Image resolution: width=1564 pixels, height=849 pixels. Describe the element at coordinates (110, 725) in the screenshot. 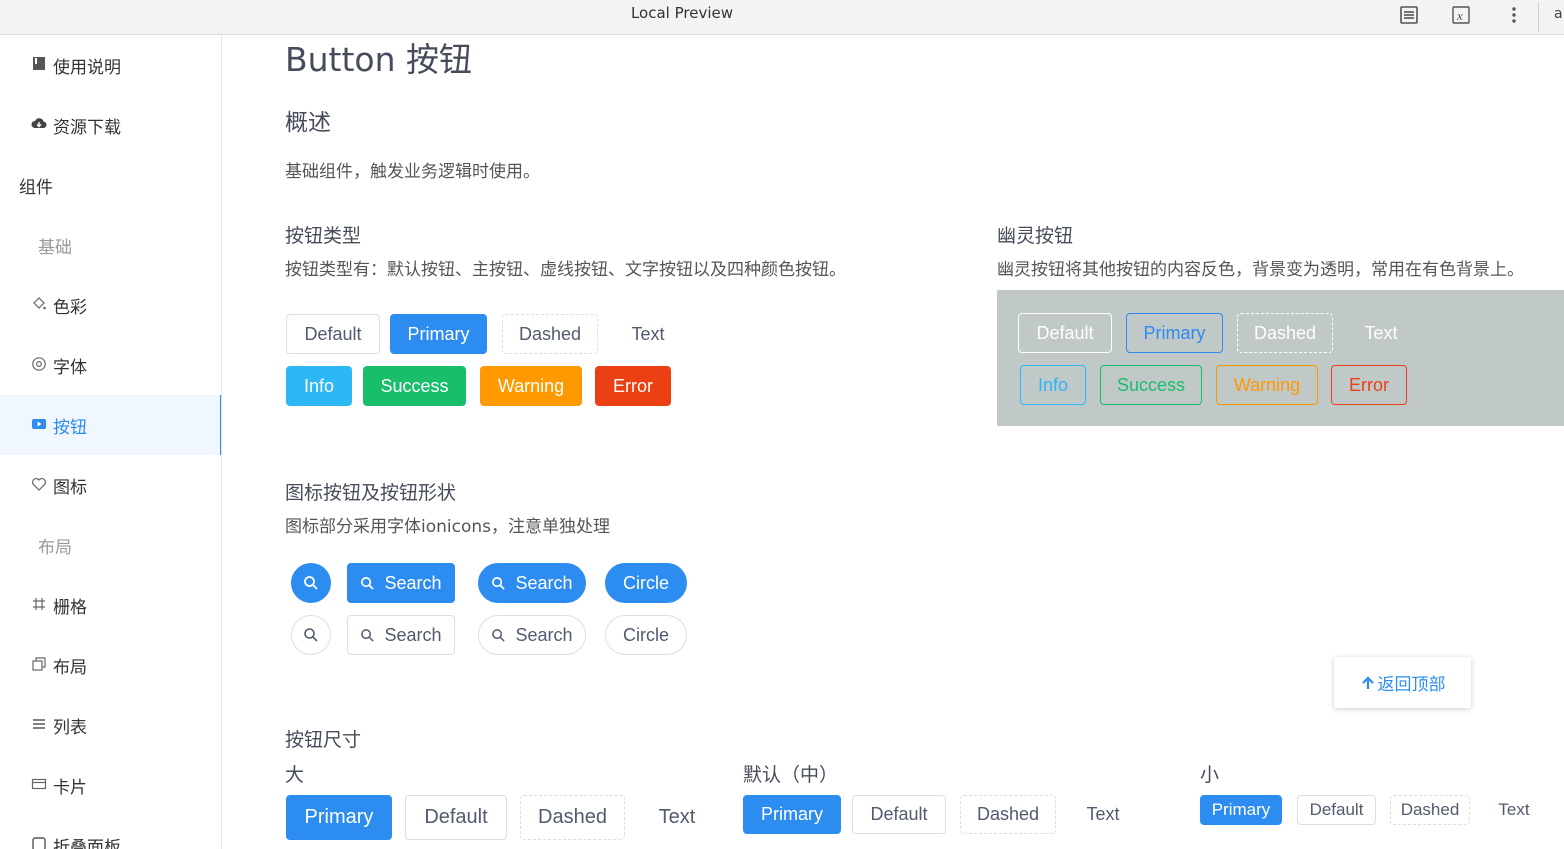

I see `sidebar-item-list: 列表` at that location.